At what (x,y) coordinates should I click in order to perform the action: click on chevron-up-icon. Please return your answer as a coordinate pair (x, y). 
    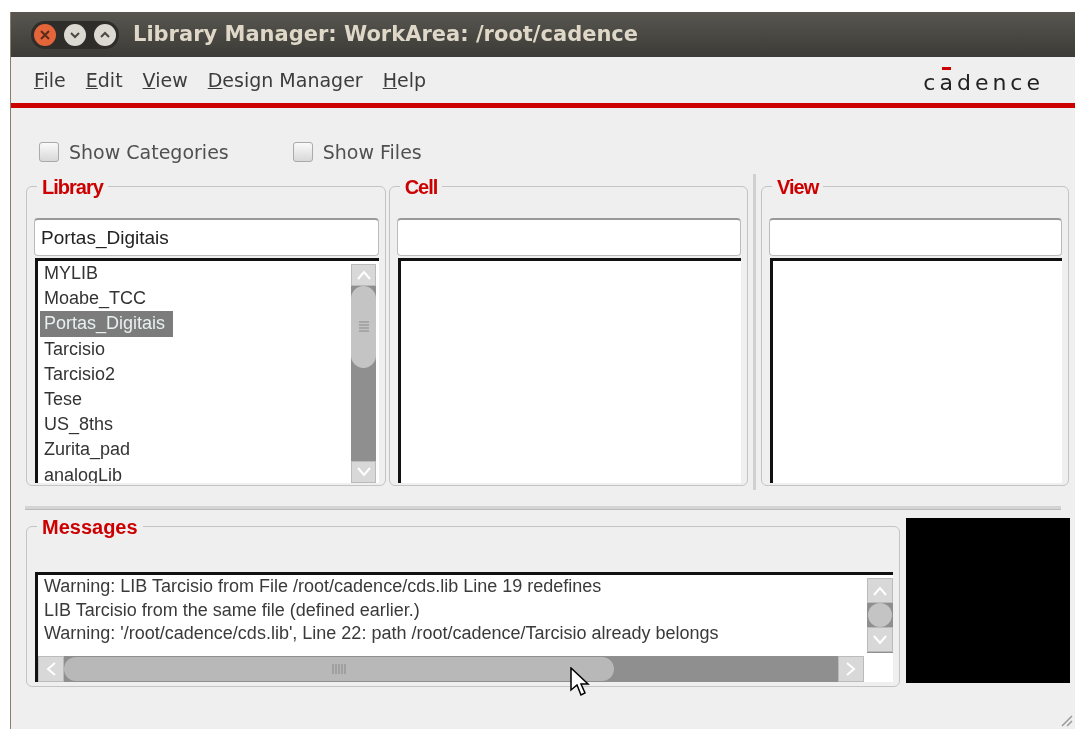
    Looking at the image, I should click on (105, 34).